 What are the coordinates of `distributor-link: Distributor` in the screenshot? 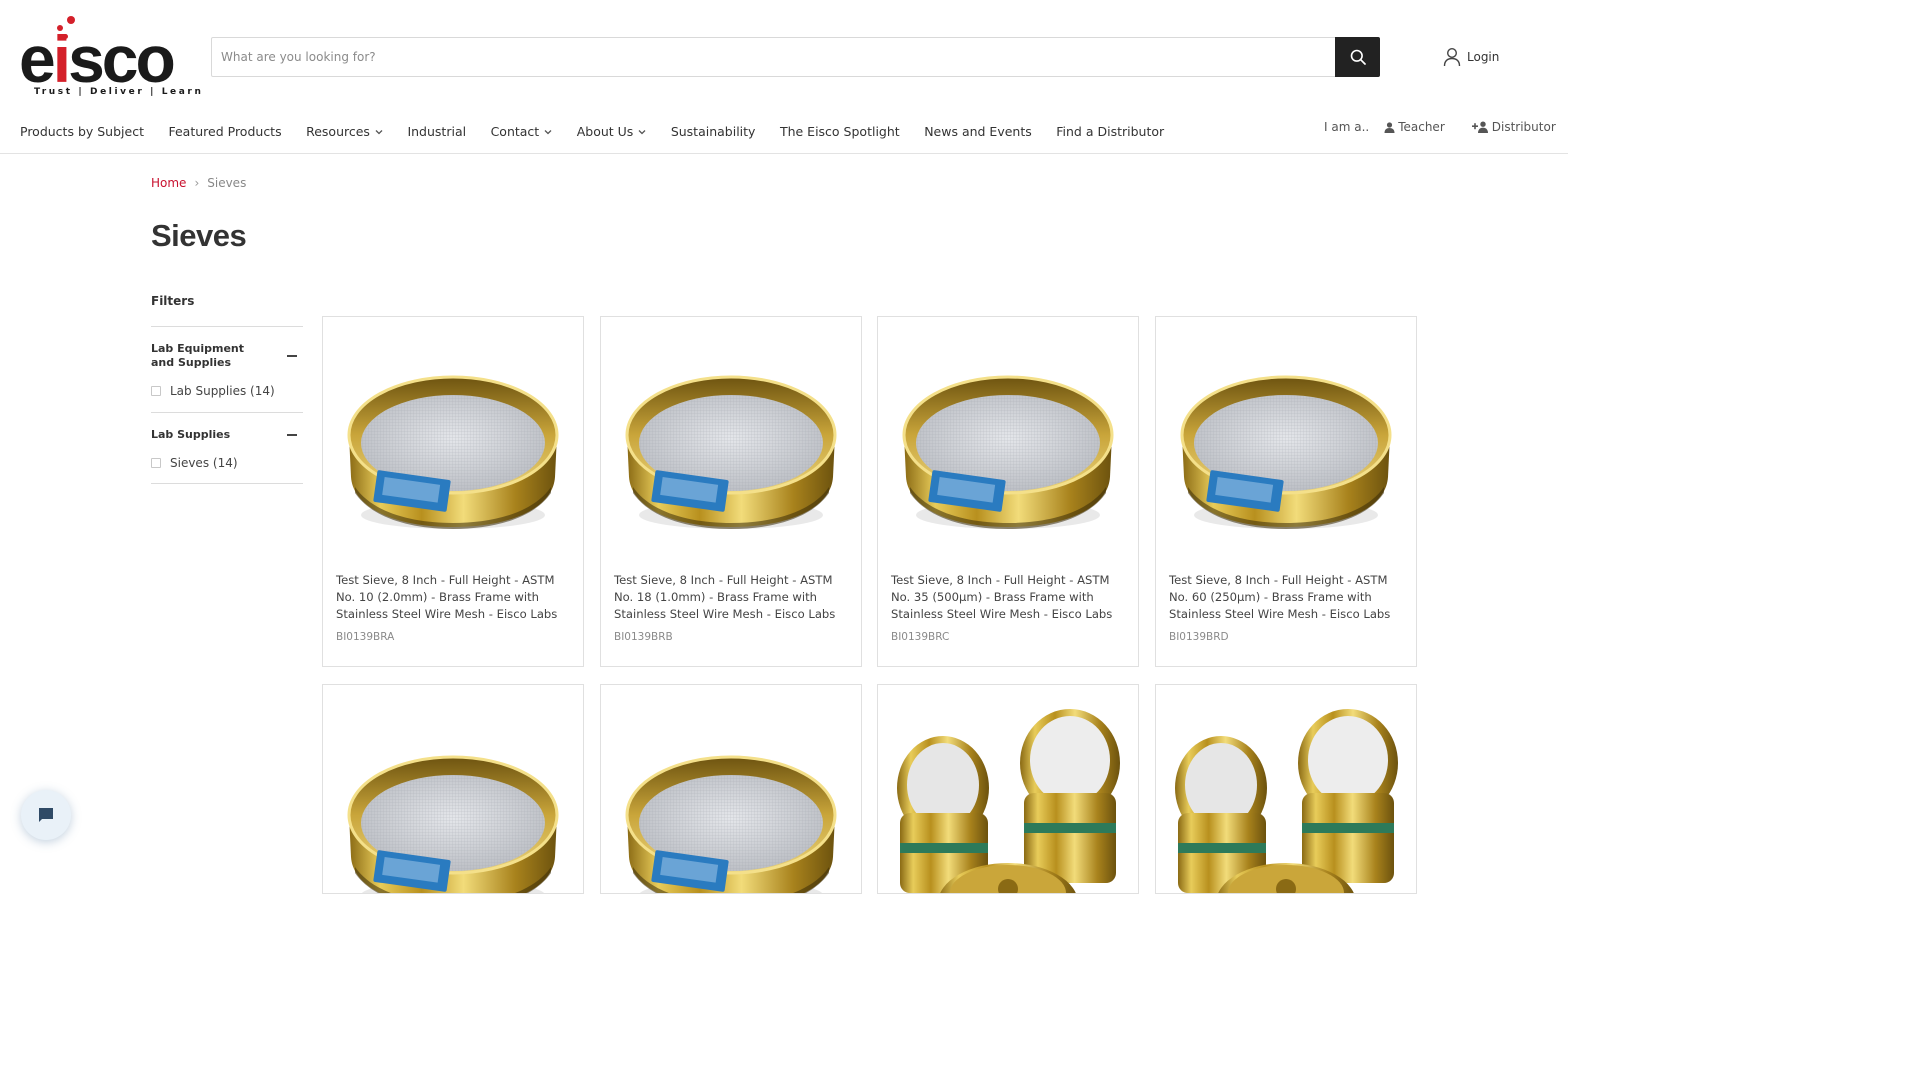 It's located at (1513, 127).